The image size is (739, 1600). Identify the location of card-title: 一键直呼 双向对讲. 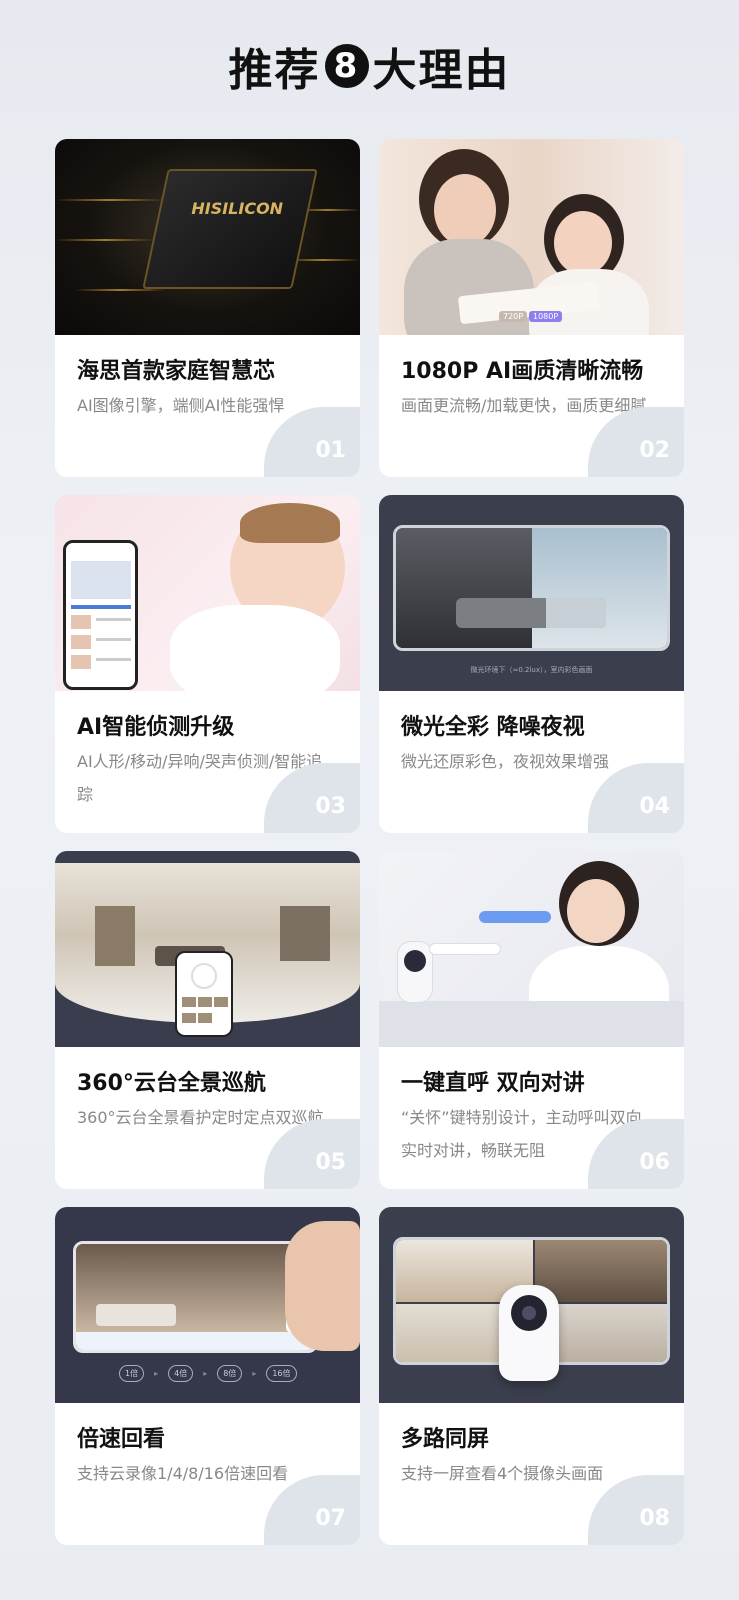
(493, 1083).